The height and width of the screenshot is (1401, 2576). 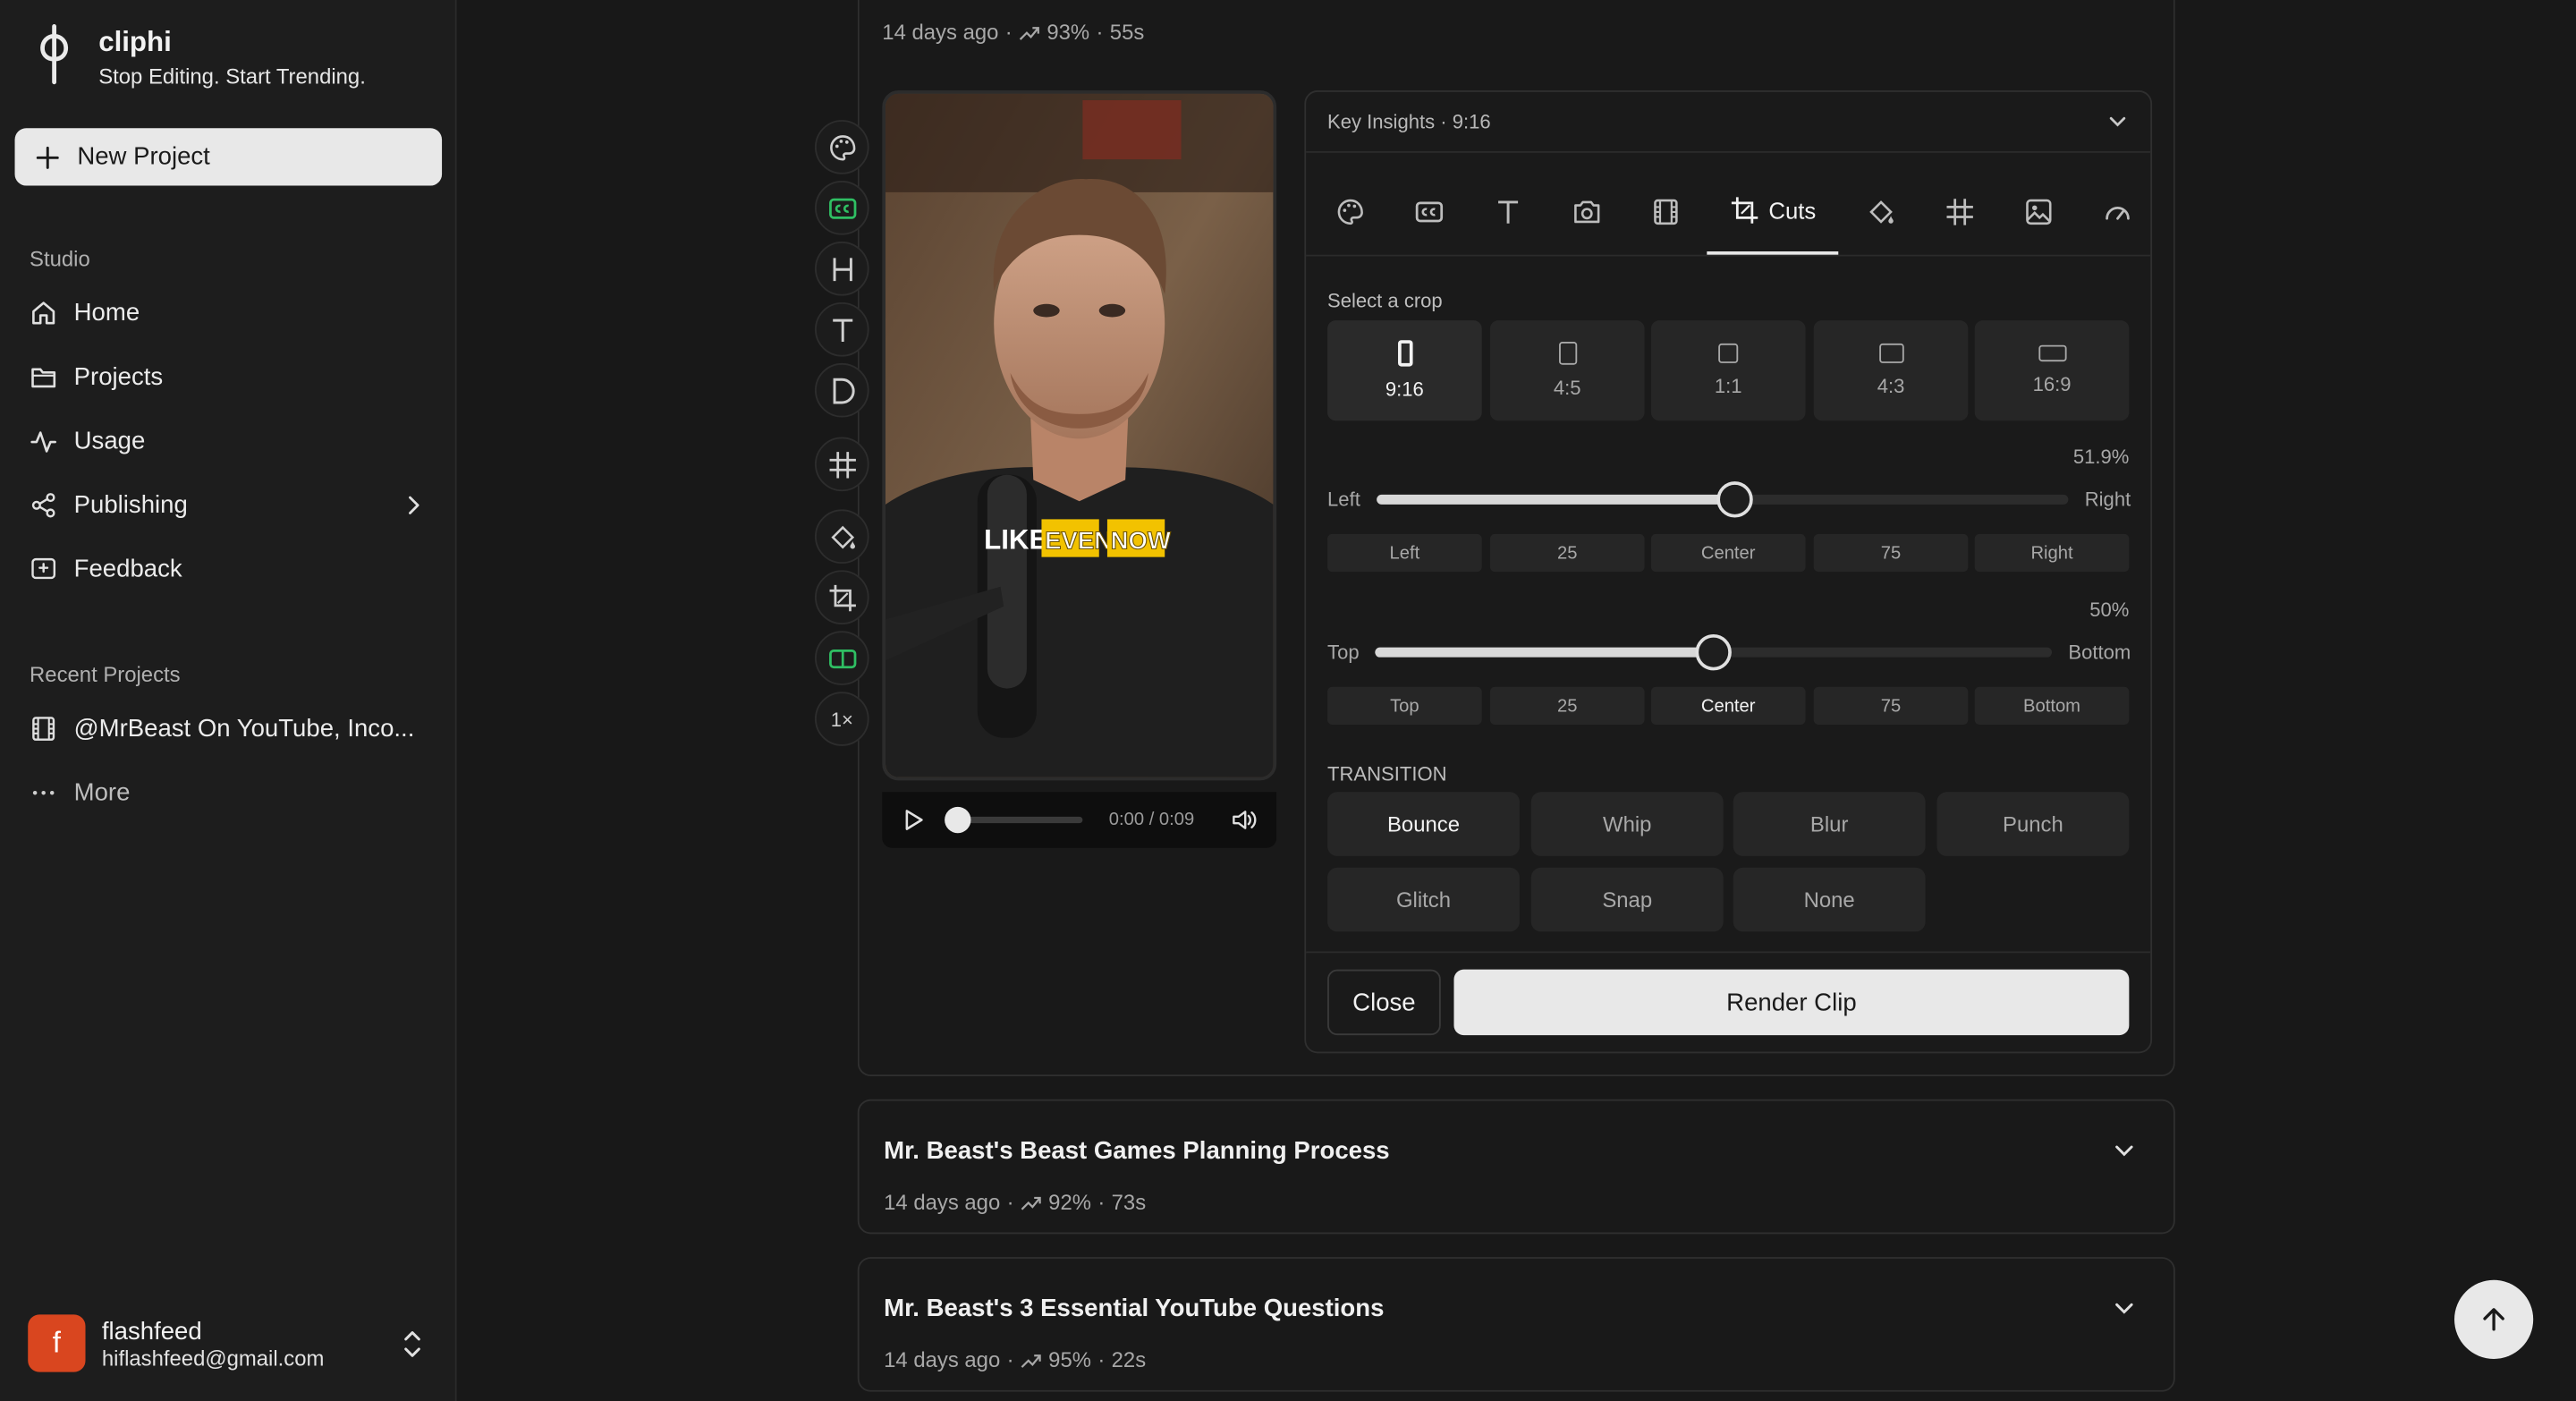 What do you see at coordinates (1728, 122) in the screenshot?
I see `editor-header: Key Insights · 9:16` at bounding box center [1728, 122].